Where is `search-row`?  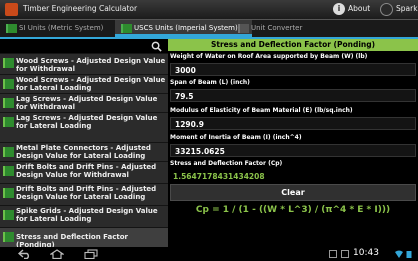 search-row is located at coordinates (84, 46).